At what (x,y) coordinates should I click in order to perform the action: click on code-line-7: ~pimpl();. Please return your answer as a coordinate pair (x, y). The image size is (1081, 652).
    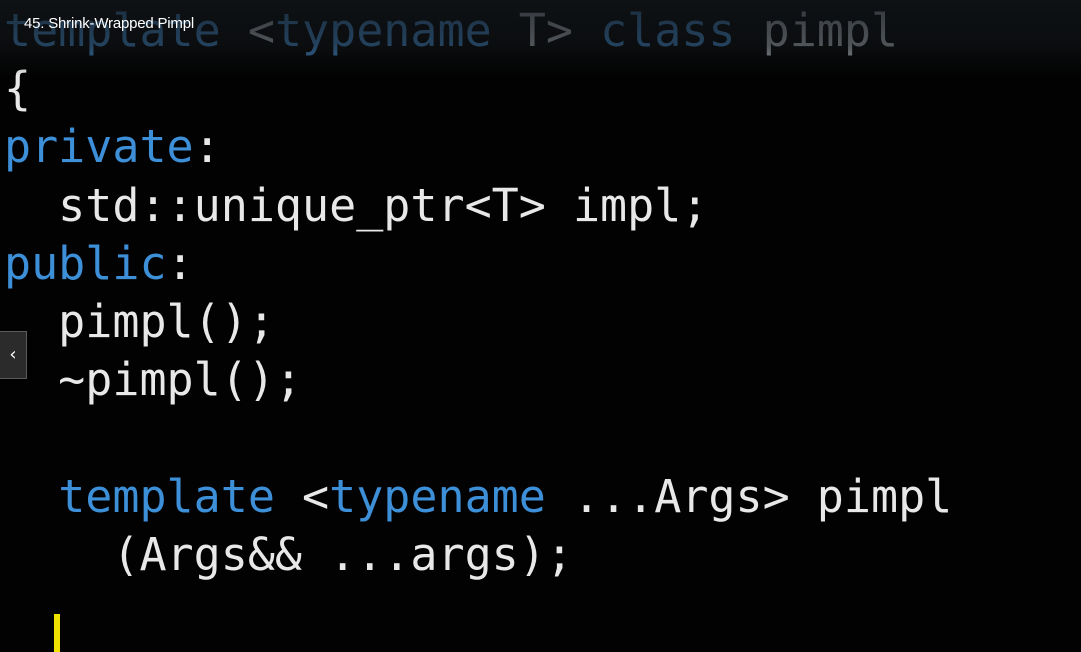
    Looking at the image, I should click on (153, 380).